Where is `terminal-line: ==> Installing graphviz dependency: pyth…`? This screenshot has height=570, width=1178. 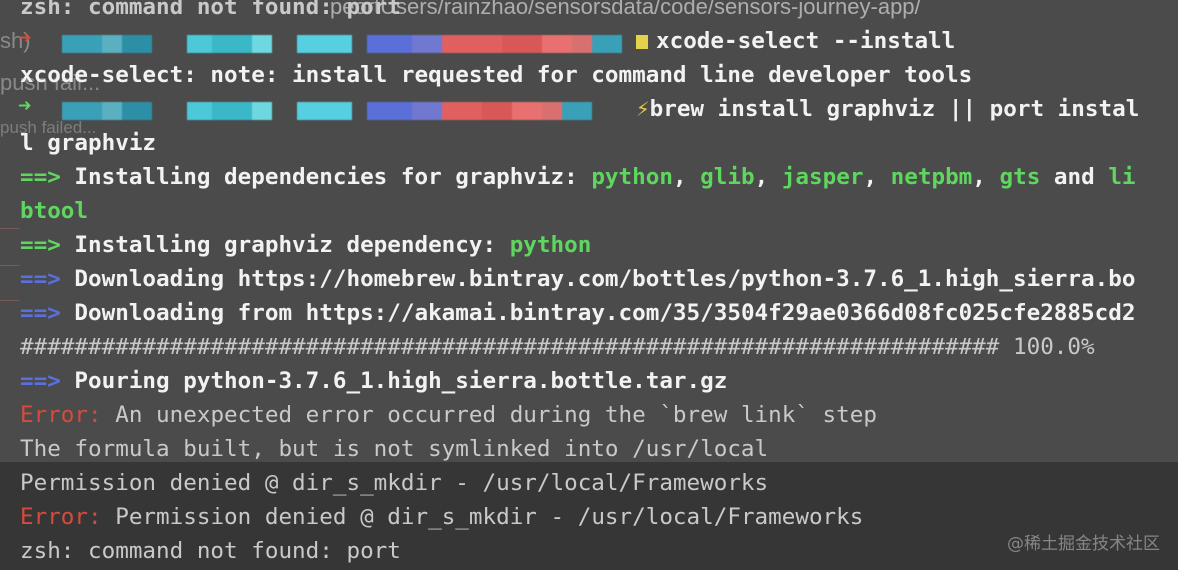
terminal-line: ==> Installing graphviz dependency: pyth… is located at coordinates (305, 245).